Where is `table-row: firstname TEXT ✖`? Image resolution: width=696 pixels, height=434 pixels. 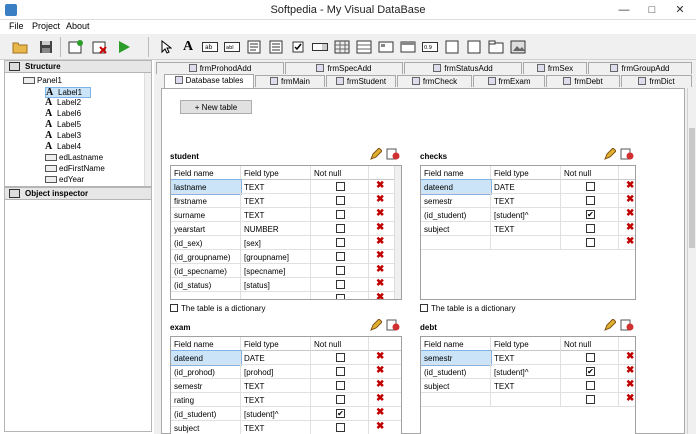 table-row: firstname TEXT ✖ is located at coordinates (286, 201).